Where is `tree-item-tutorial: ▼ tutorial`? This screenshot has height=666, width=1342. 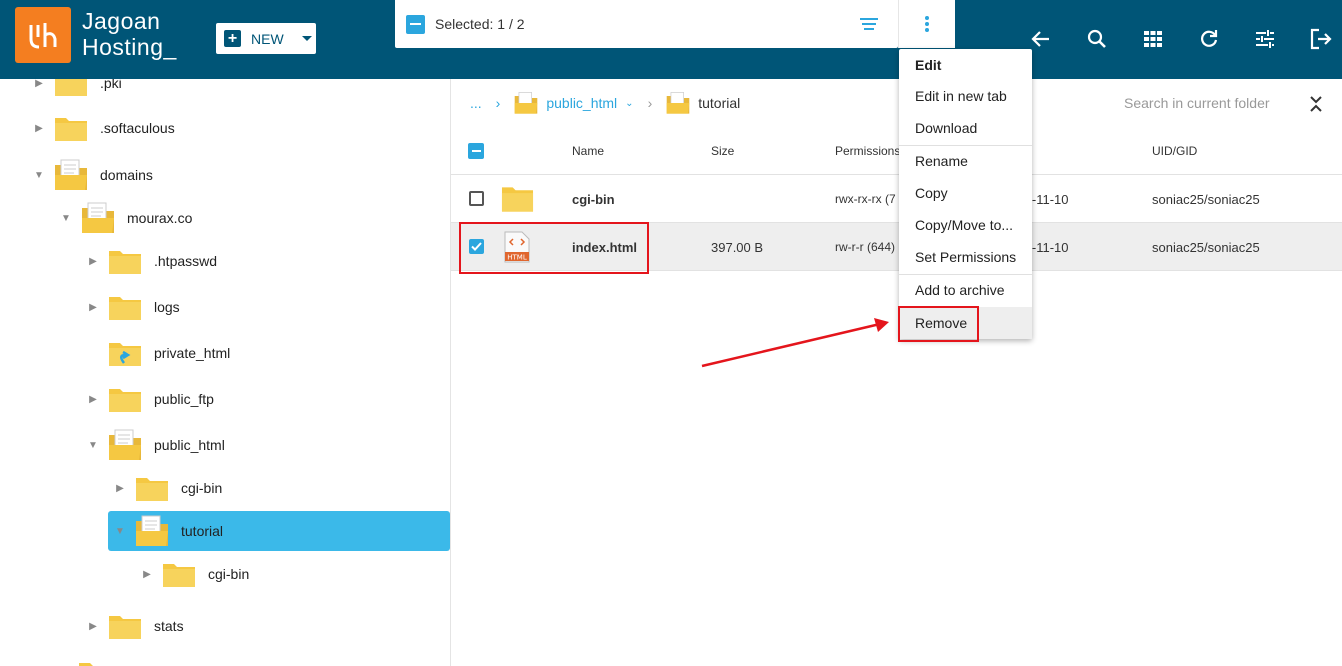 tree-item-tutorial: ▼ tutorial is located at coordinates (279, 531).